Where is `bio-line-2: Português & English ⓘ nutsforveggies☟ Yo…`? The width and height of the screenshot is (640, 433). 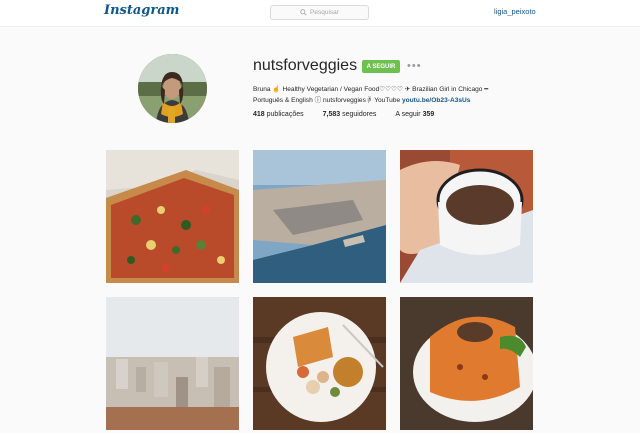 bio-line-2: Português & English ⓘ nutsforveggies☟ Yo… is located at coordinates (403, 100).